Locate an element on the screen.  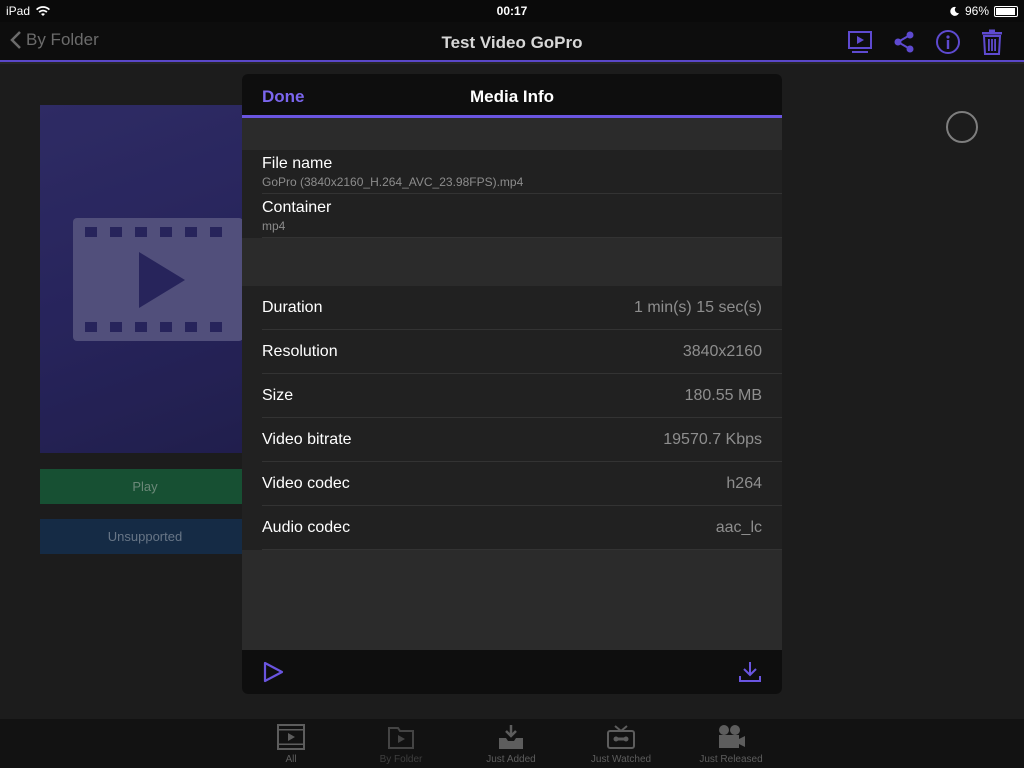
detail-value: 3840x2160 is located at coordinates (722, 351).